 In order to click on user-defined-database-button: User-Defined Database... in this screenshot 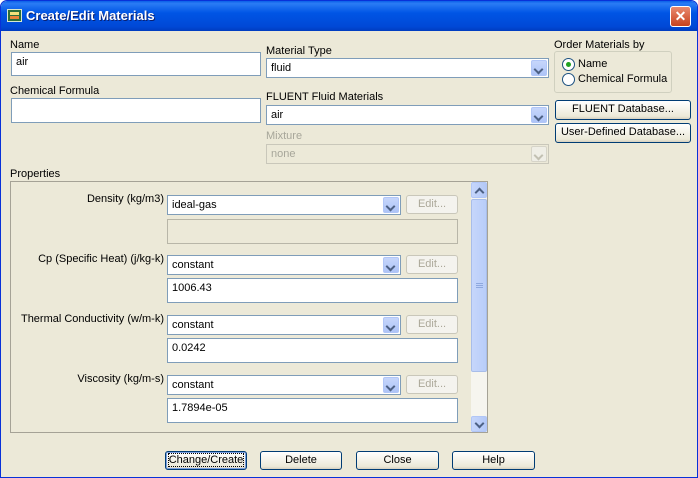, I will do `click(623, 133)`.